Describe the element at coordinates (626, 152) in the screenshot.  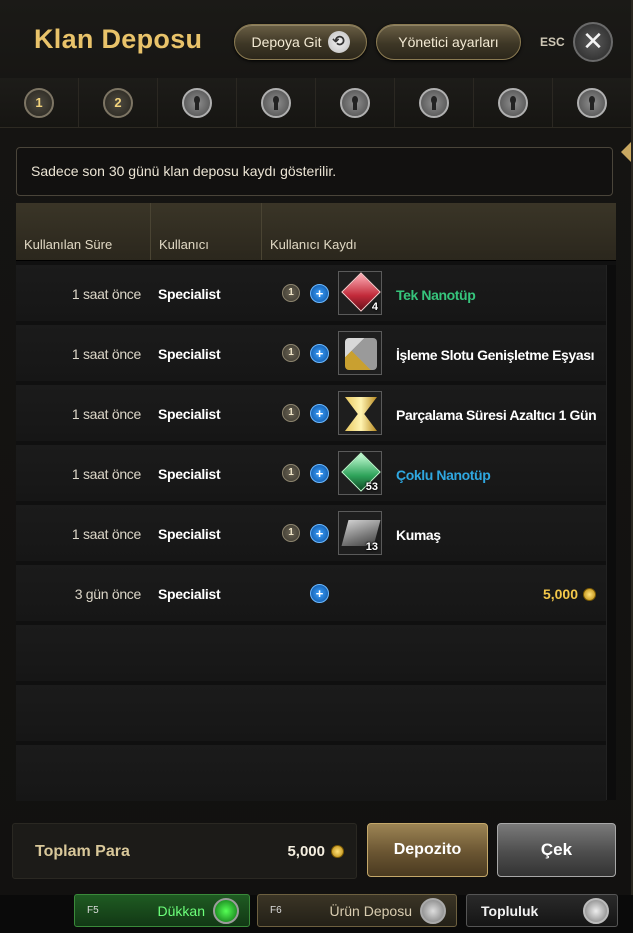
I see `panel-expand-arrow-icon` at that location.